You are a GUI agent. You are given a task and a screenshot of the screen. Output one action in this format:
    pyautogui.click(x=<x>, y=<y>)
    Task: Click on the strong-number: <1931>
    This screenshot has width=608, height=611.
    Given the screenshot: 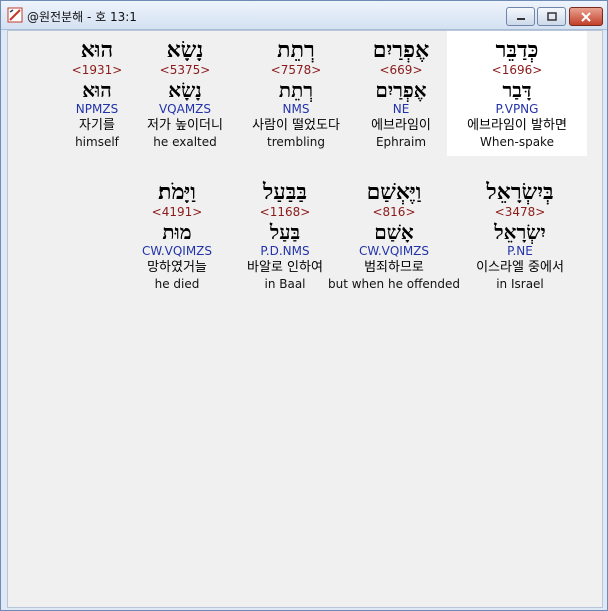 What is the action you would take?
    pyautogui.click(x=97, y=70)
    